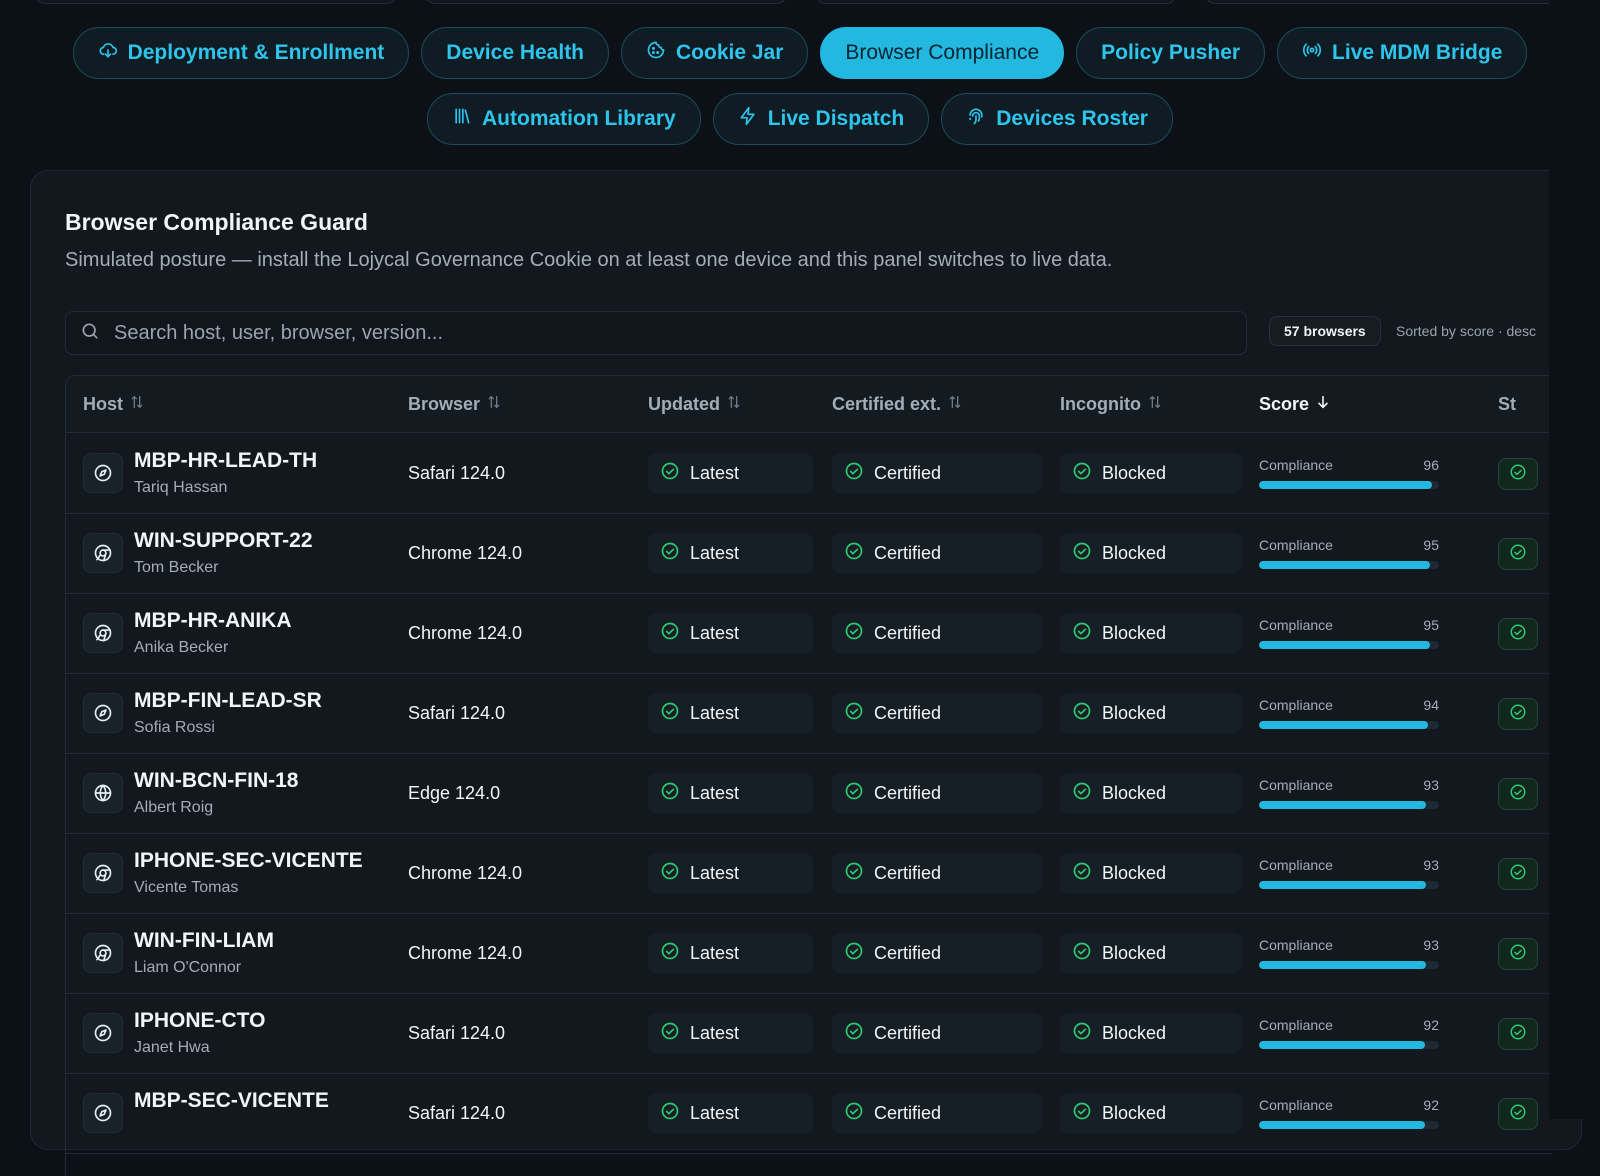 This screenshot has width=1600, height=1176. Describe the element at coordinates (204, 940) in the screenshot. I see `host-name: WIN-FIN-LIAM` at that location.